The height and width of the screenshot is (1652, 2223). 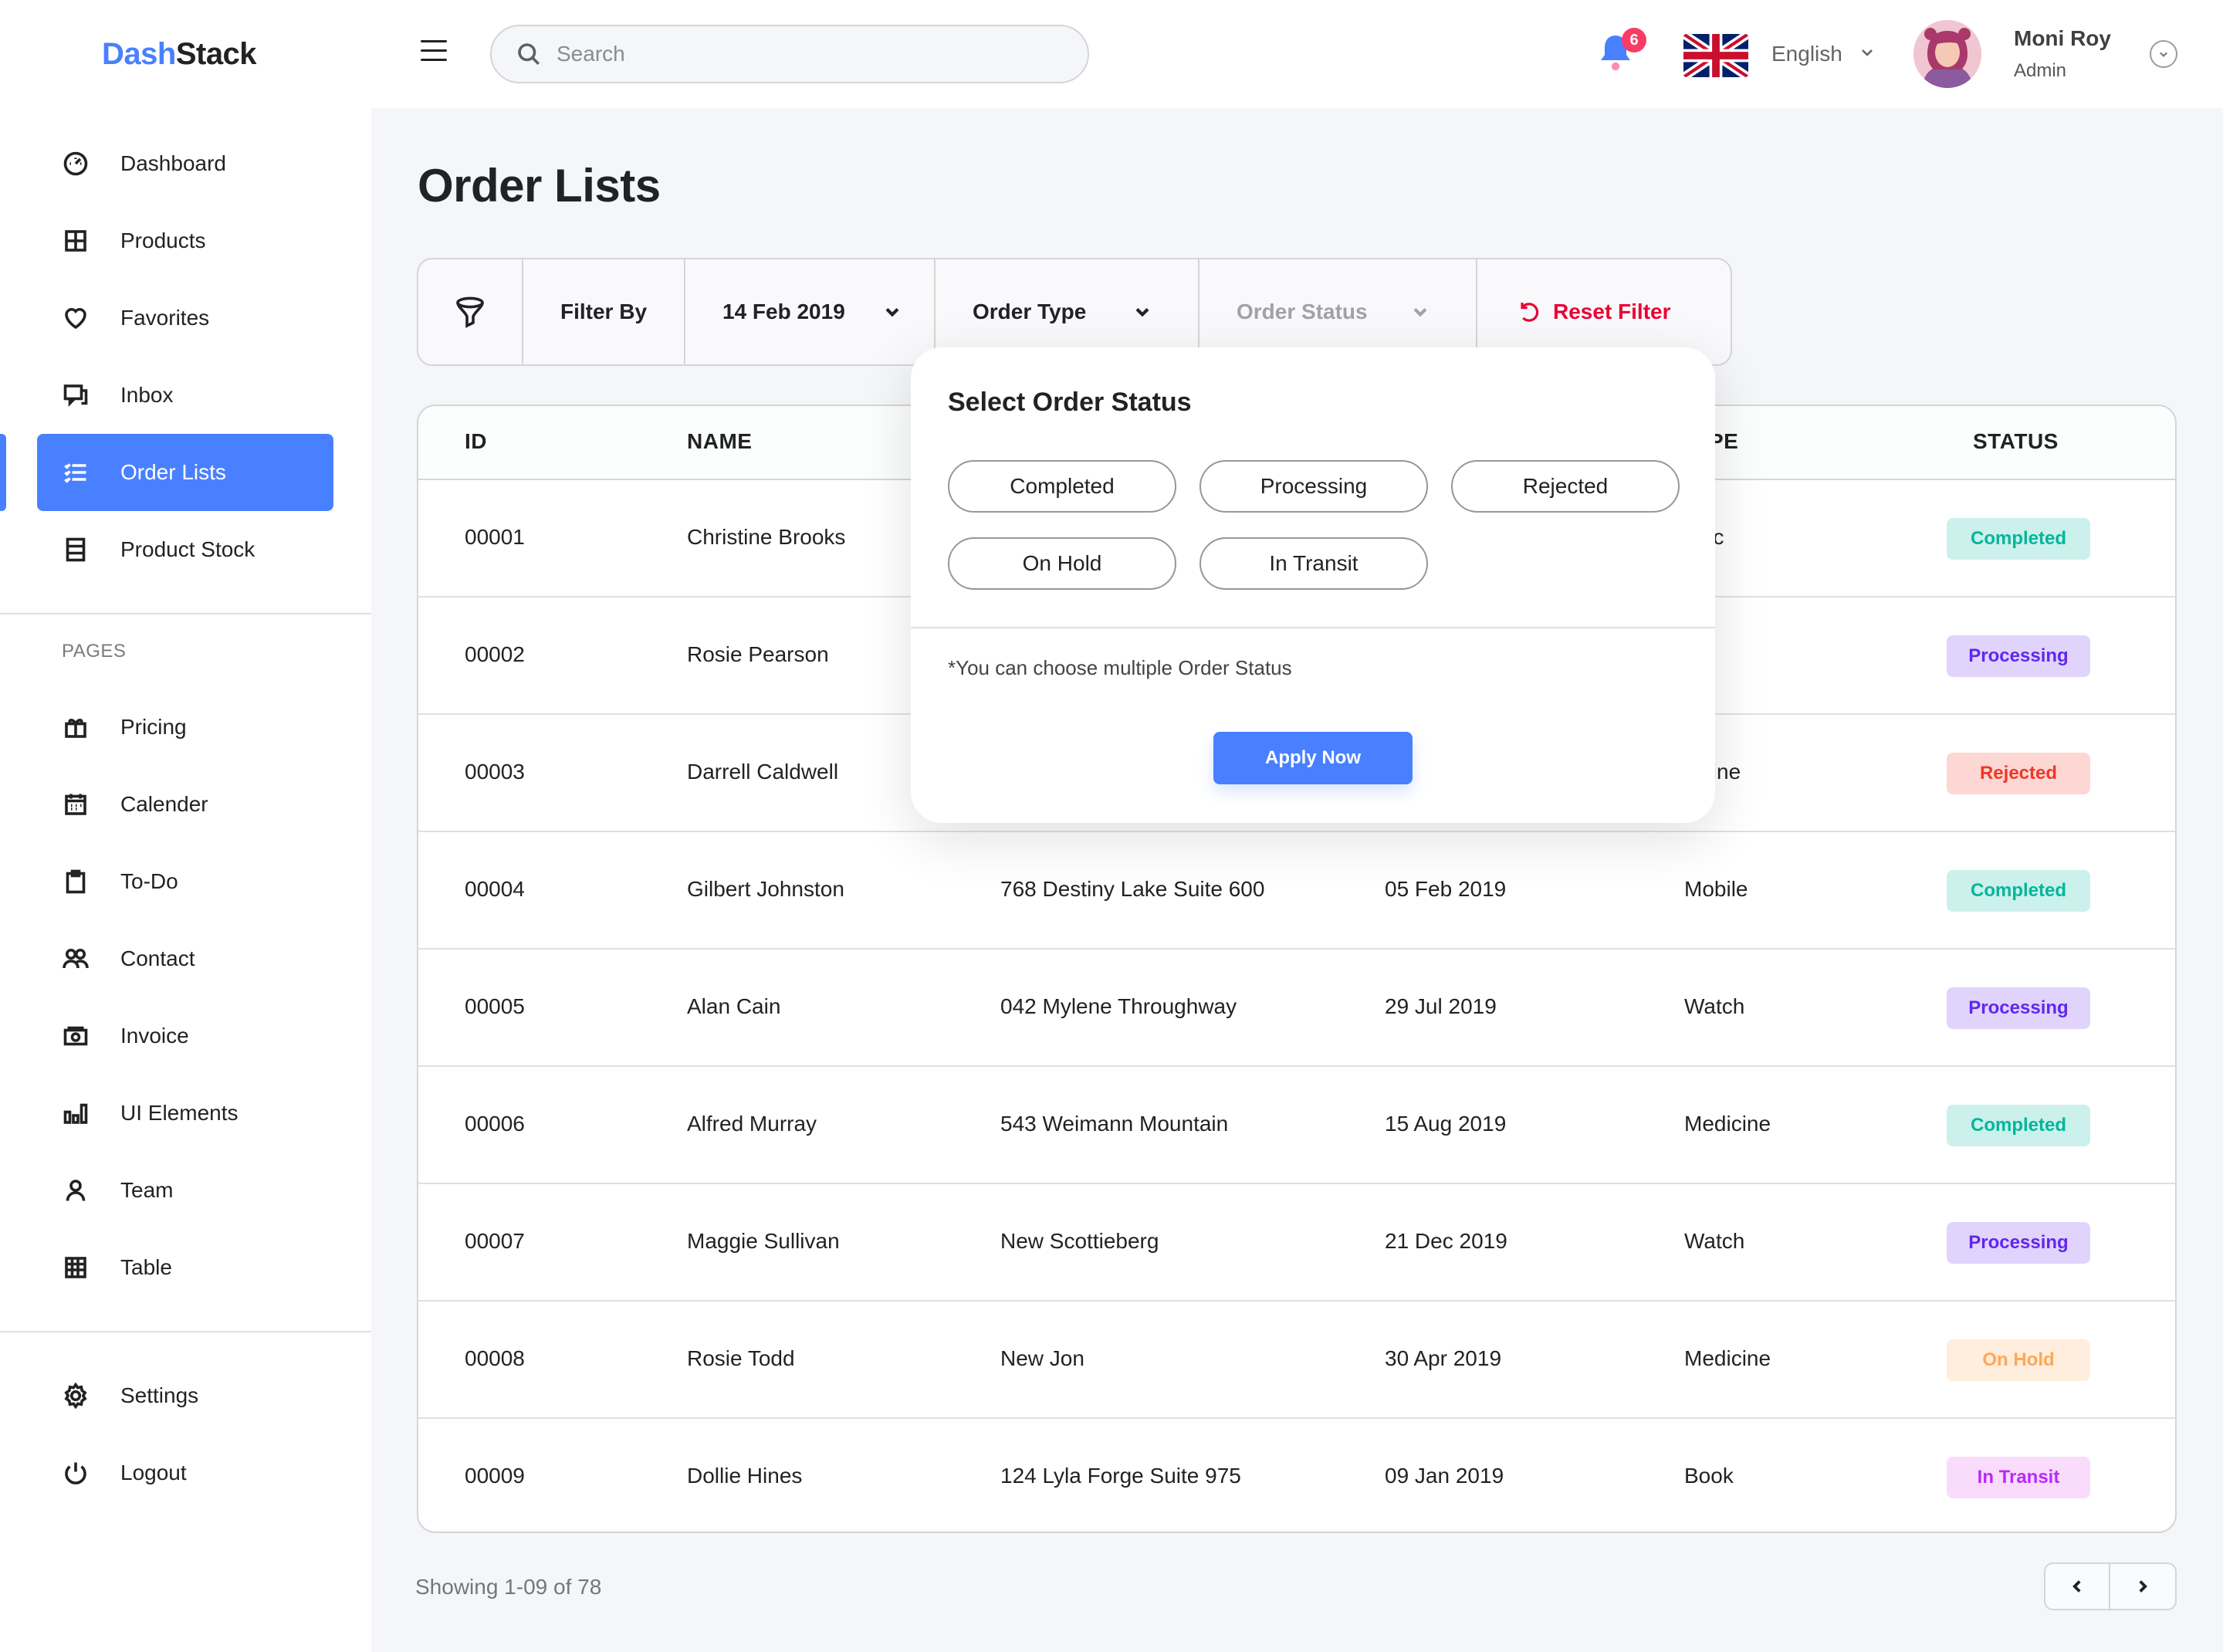 What do you see at coordinates (1714, 1241) in the screenshot?
I see `cell-type: Watch` at bounding box center [1714, 1241].